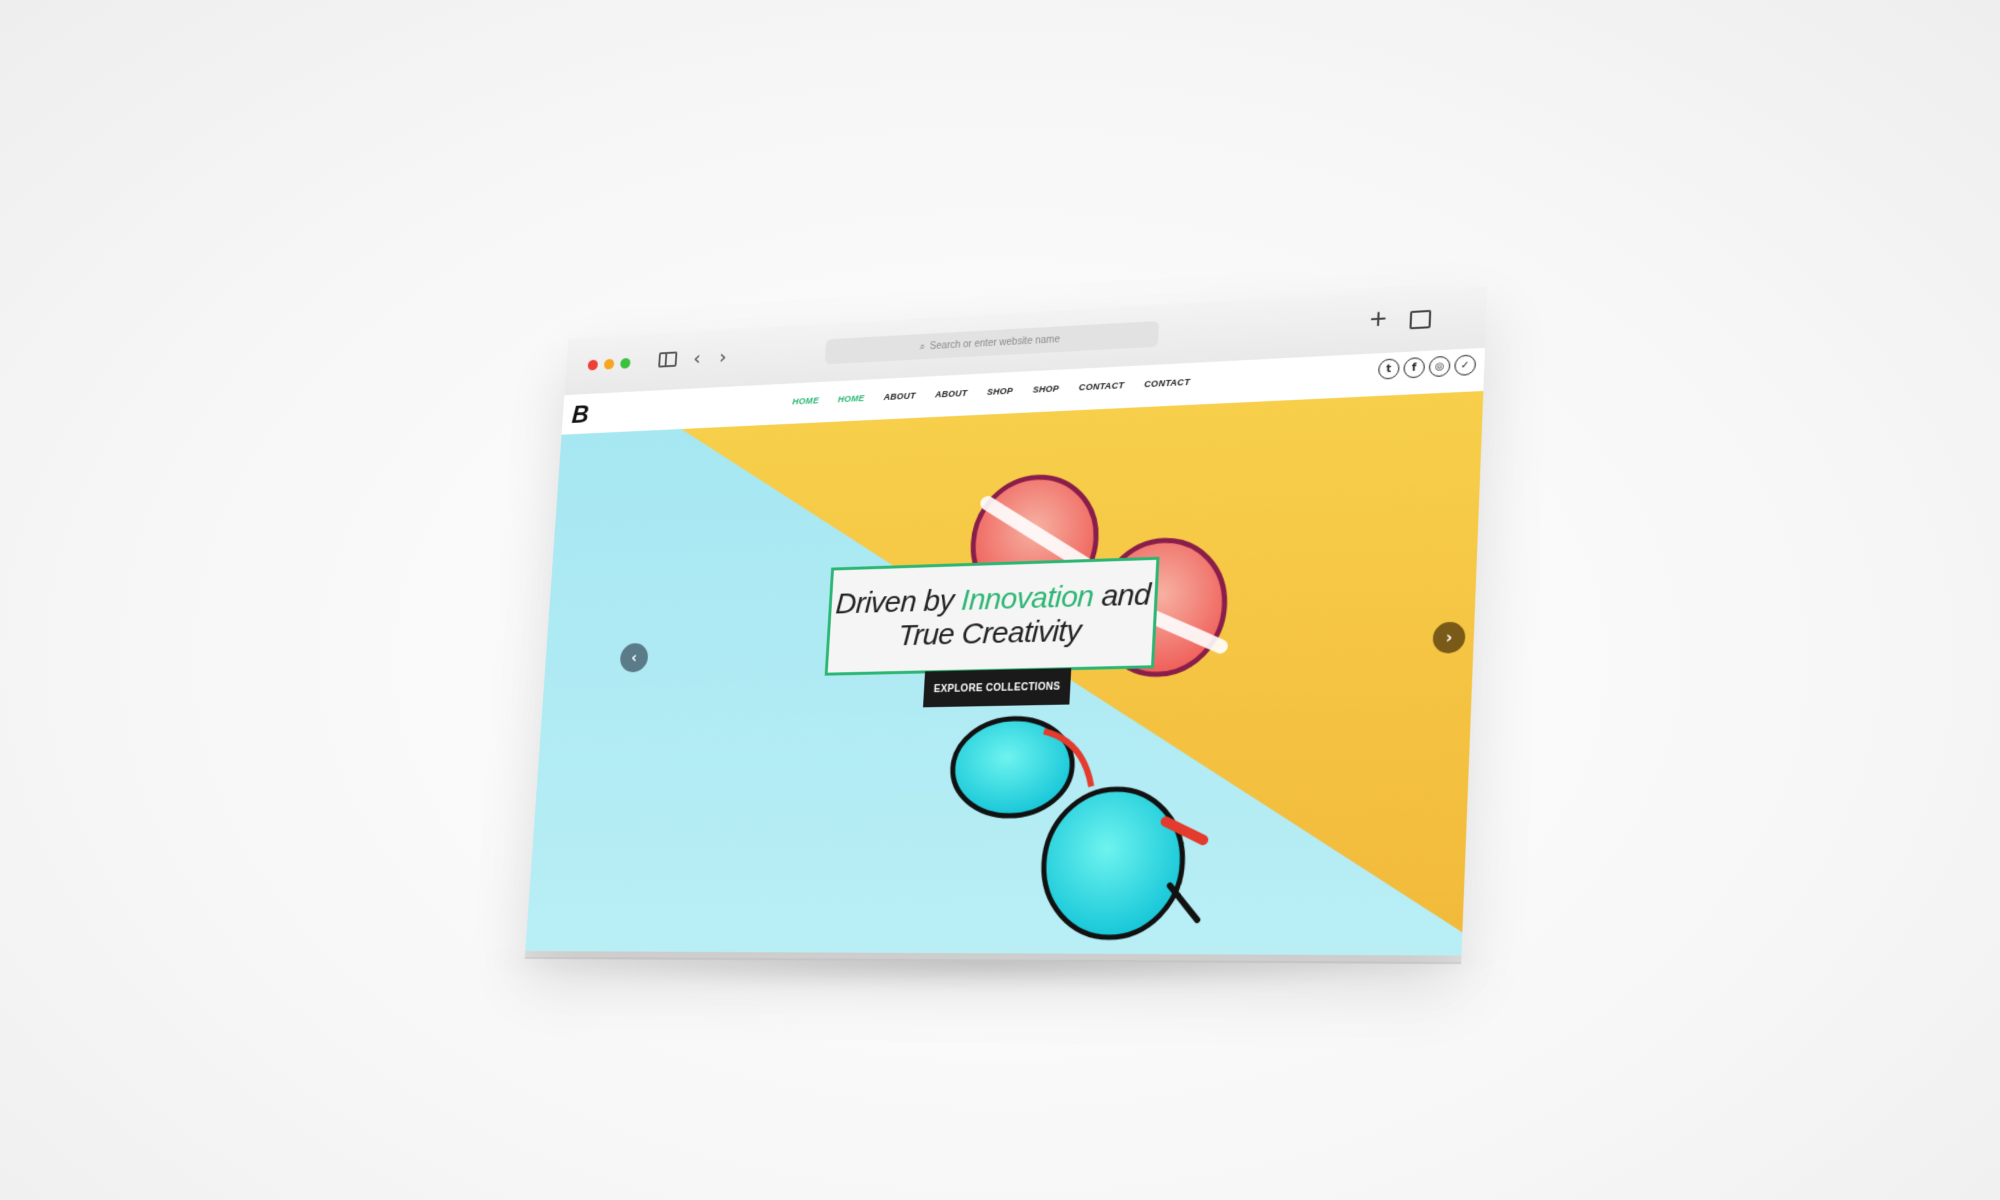 The image size is (2000, 1200). What do you see at coordinates (1420, 319) in the screenshot?
I see `tab-overview-icon` at bounding box center [1420, 319].